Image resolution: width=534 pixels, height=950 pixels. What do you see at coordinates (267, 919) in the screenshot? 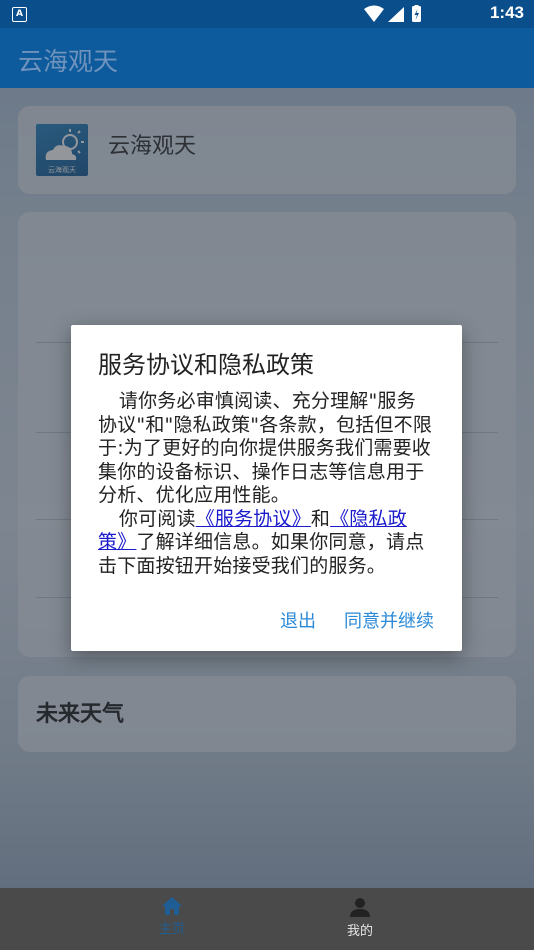
I see `bottom-navigation: 主页 我的` at bounding box center [267, 919].